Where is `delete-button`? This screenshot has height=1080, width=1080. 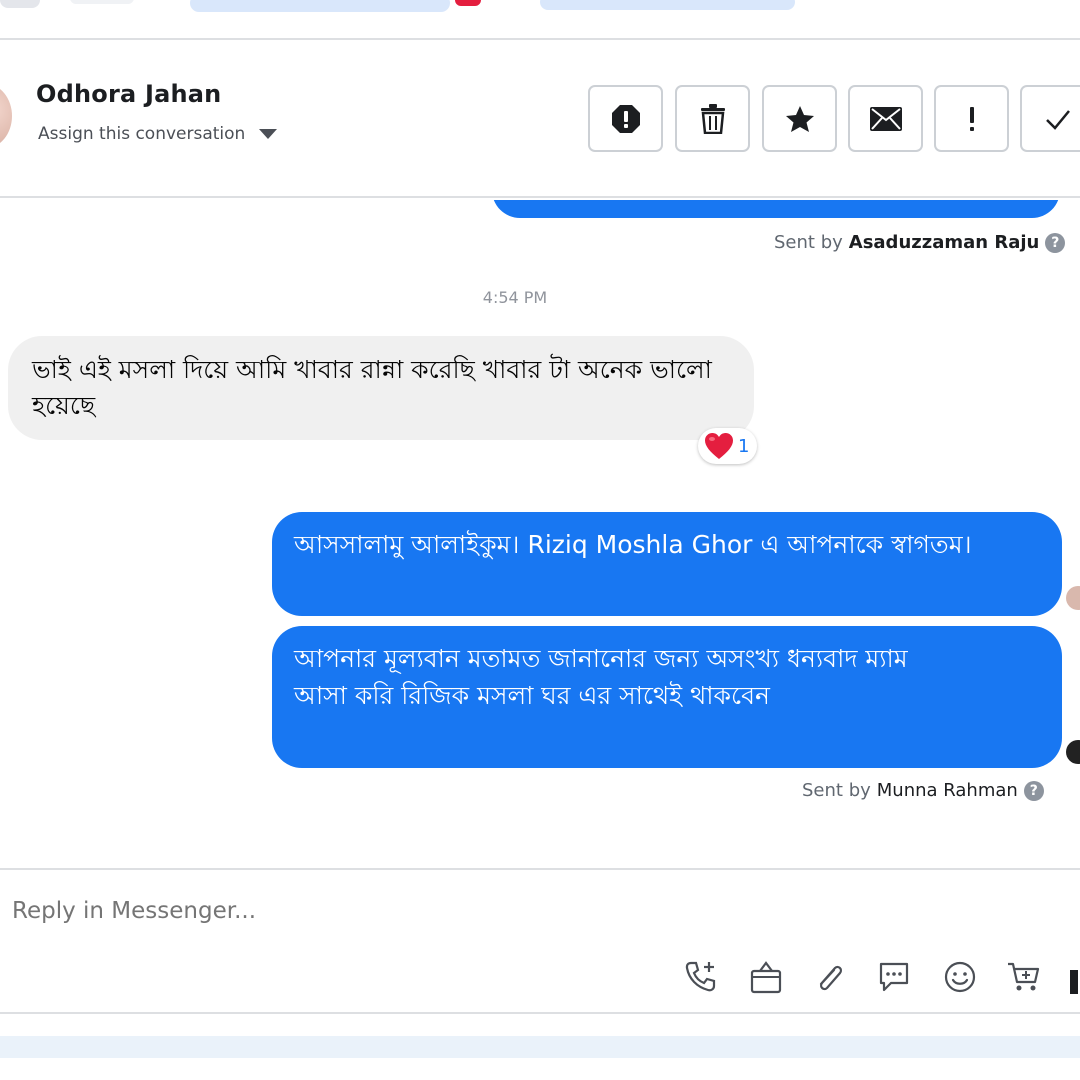
delete-button is located at coordinates (712, 118).